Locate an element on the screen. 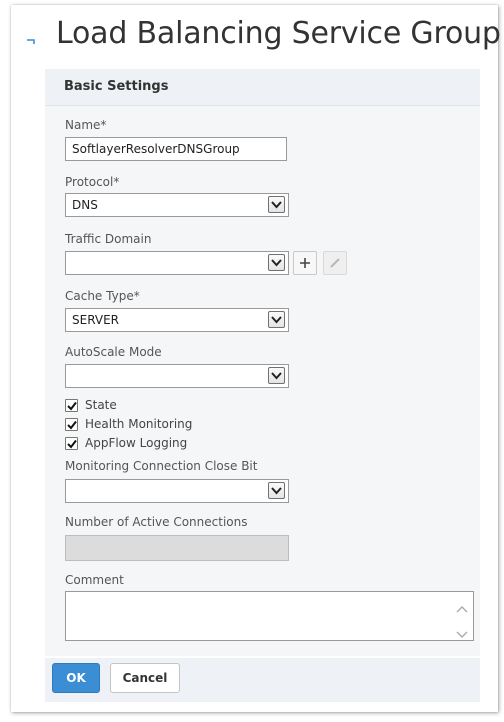 This screenshot has height=722, width=504. ok-button: OK is located at coordinates (76, 678).